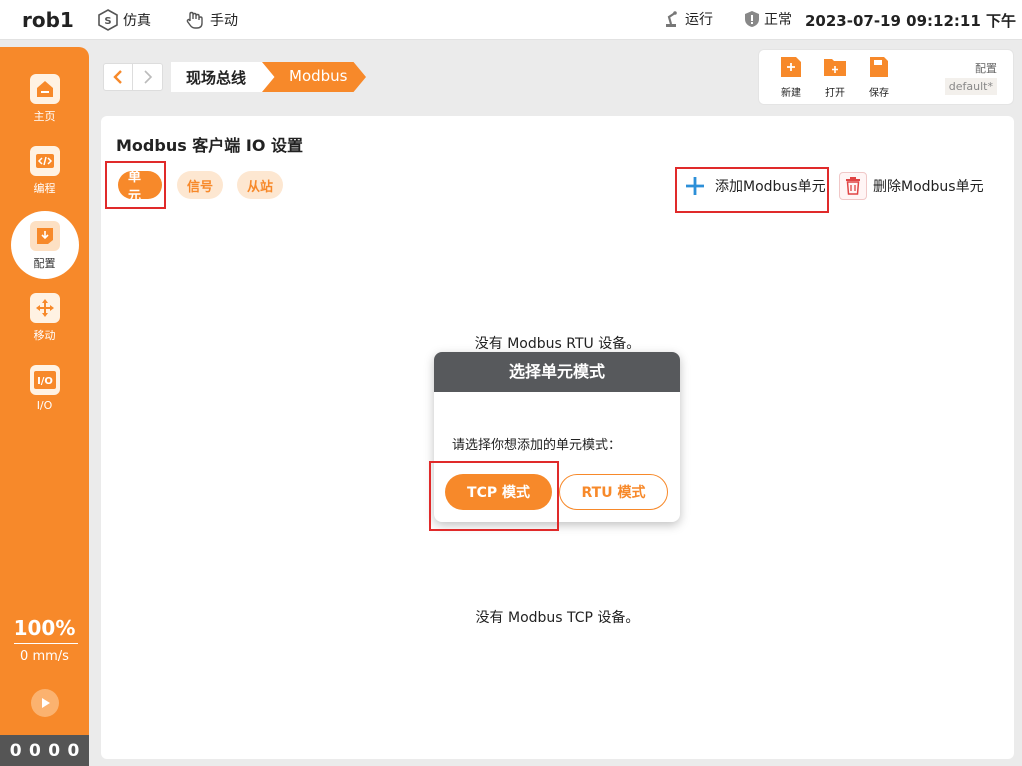  I want to click on simulate-icon: S, so click(108, 20).